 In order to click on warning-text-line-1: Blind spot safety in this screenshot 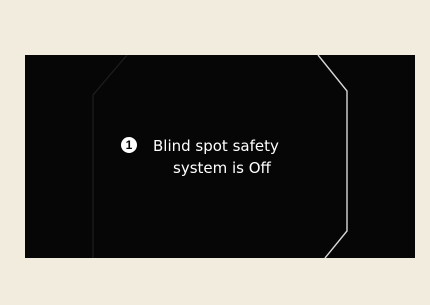, I will do `click(216, 146)`.